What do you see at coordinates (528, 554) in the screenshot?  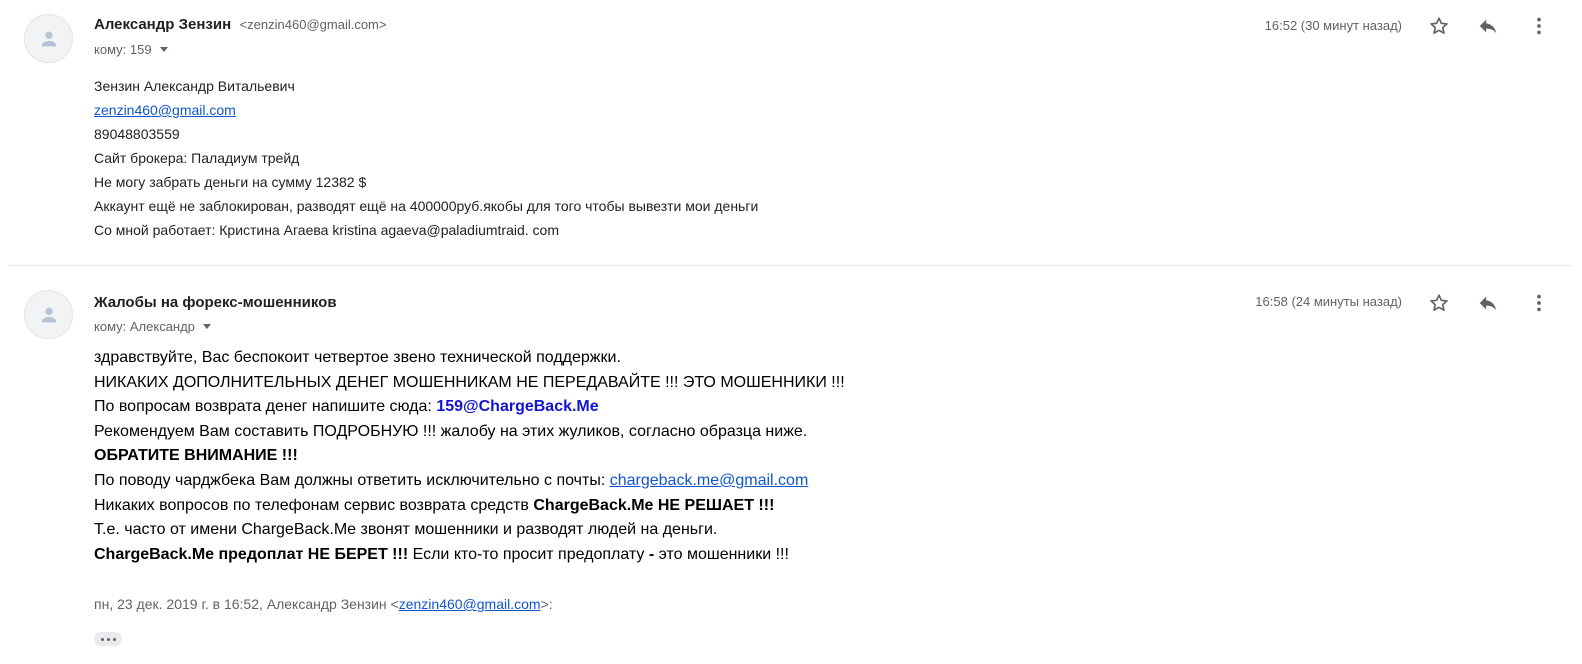 I see `body-text: Если кто-то просит предоплату` at bounding box center [528, 554].